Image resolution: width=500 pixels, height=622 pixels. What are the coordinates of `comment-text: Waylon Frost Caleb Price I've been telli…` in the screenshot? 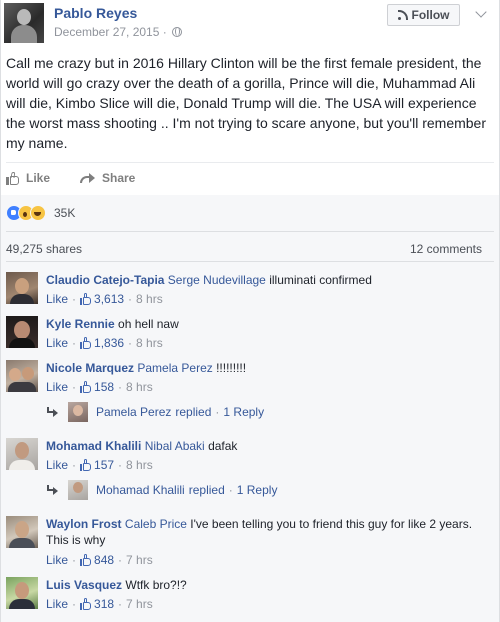 It's located at (266, 532).